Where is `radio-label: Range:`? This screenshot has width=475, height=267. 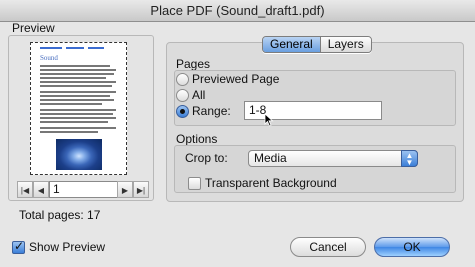 radio-label: Range: is located at coordinates (211, 111).